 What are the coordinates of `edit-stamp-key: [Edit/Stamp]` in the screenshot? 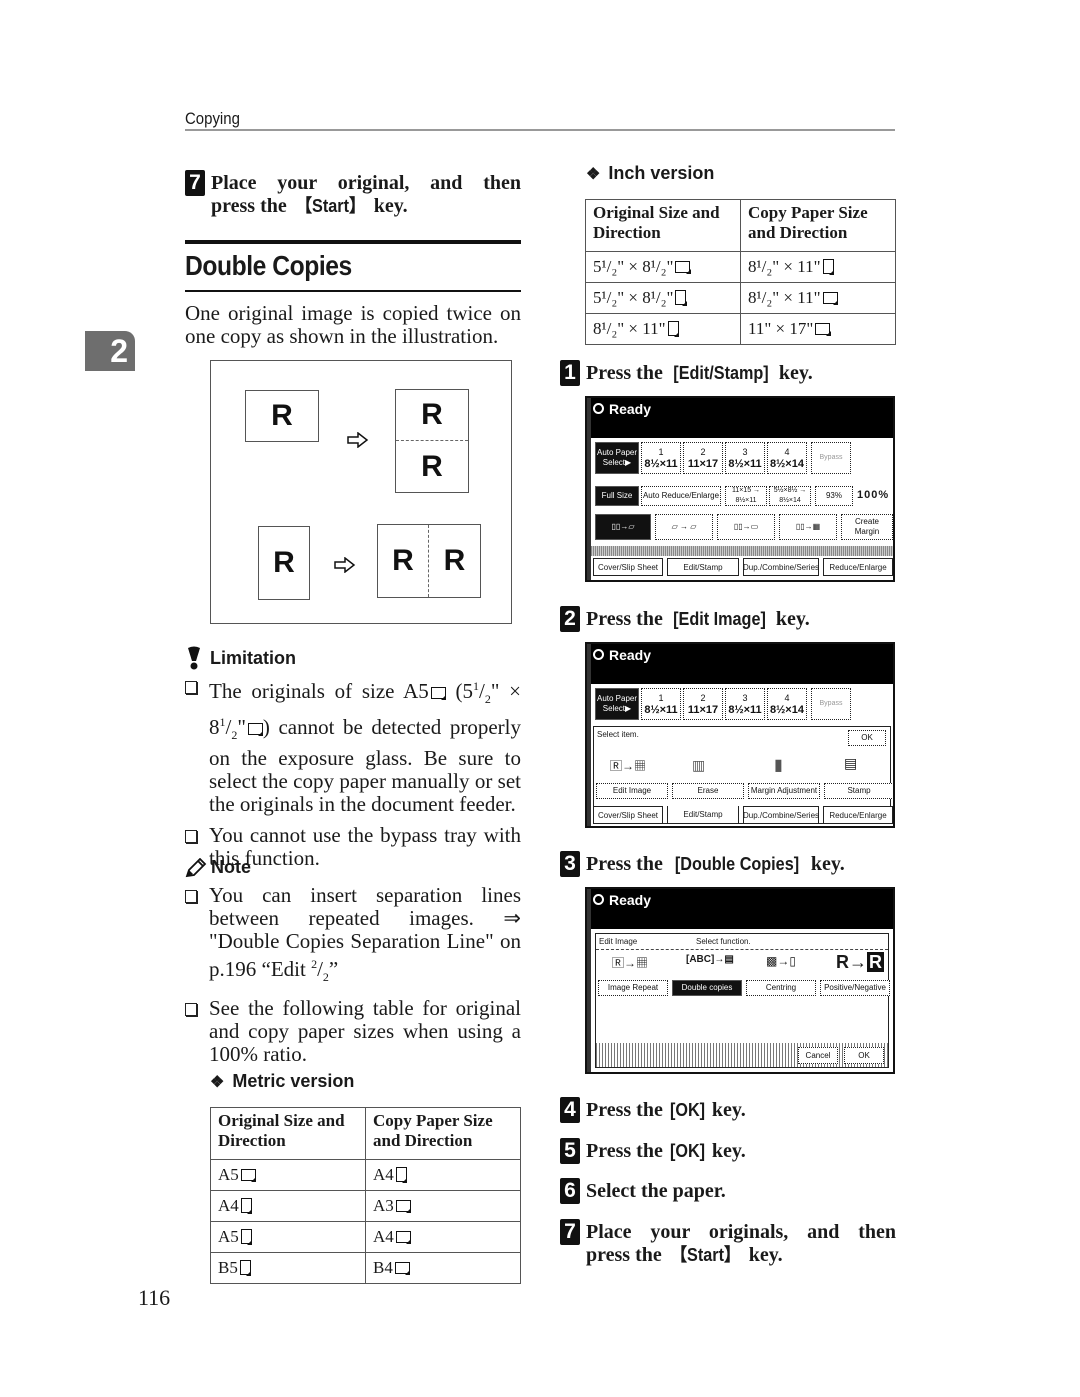 It's located at (721, 373).